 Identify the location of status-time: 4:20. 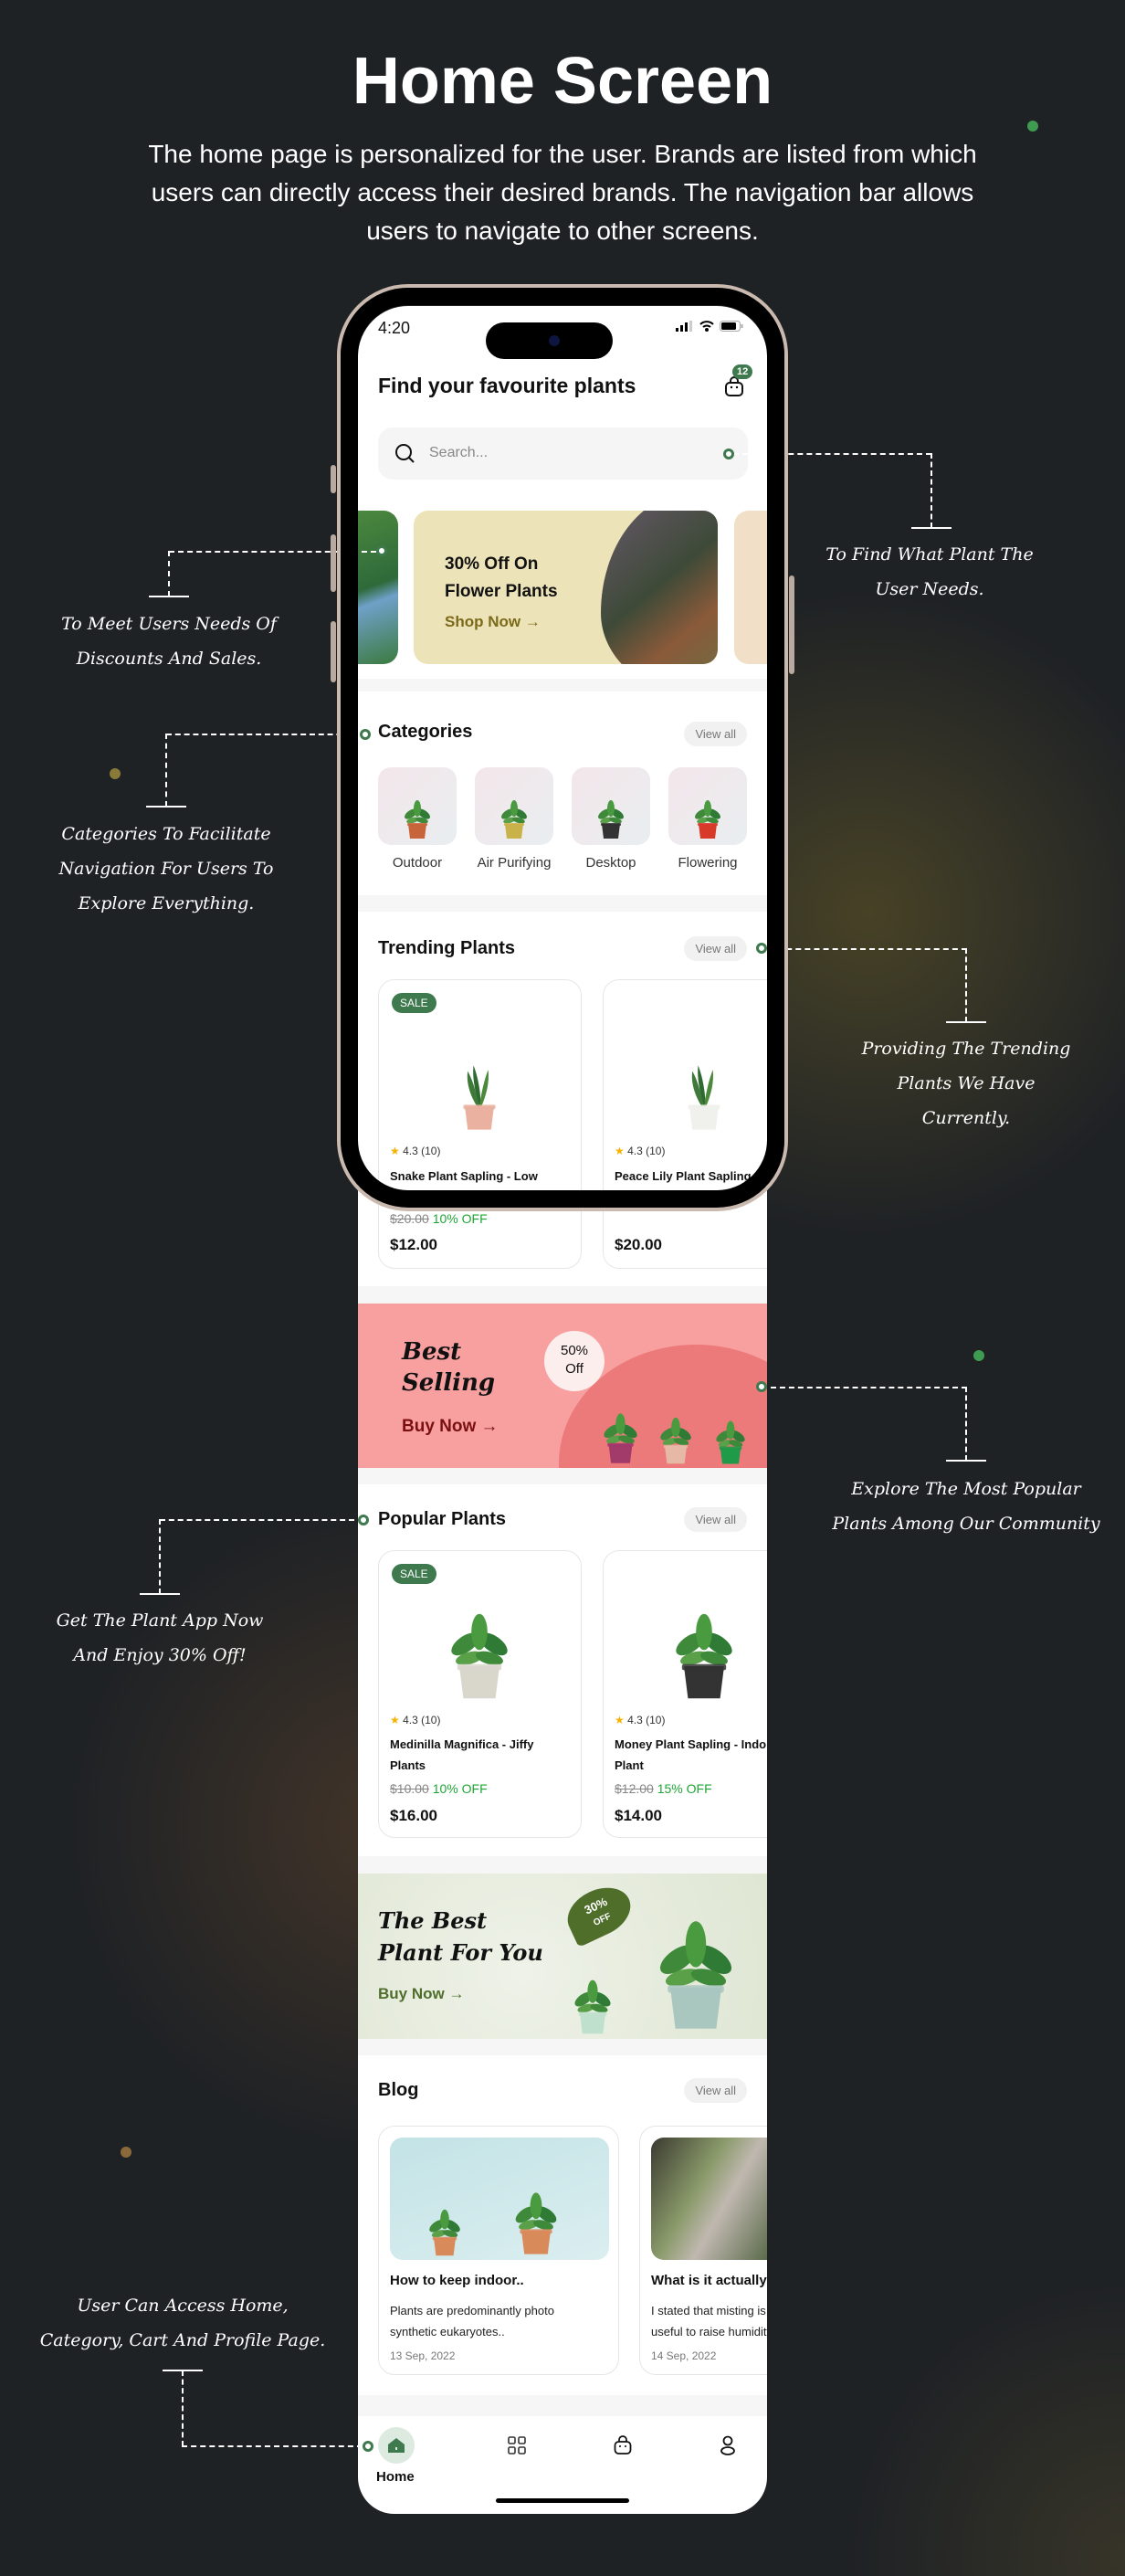
(394, 328).